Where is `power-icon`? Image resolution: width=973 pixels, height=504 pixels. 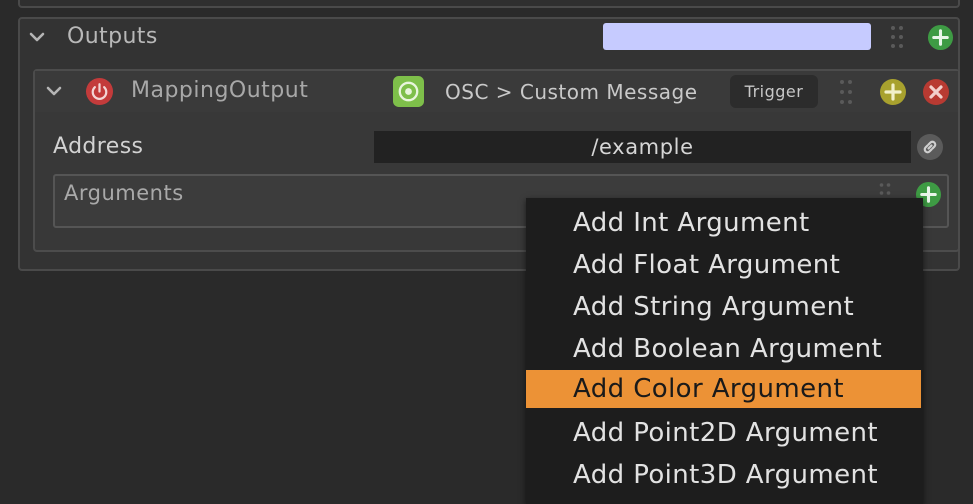 power-icon is located at coordinates (99, 91).